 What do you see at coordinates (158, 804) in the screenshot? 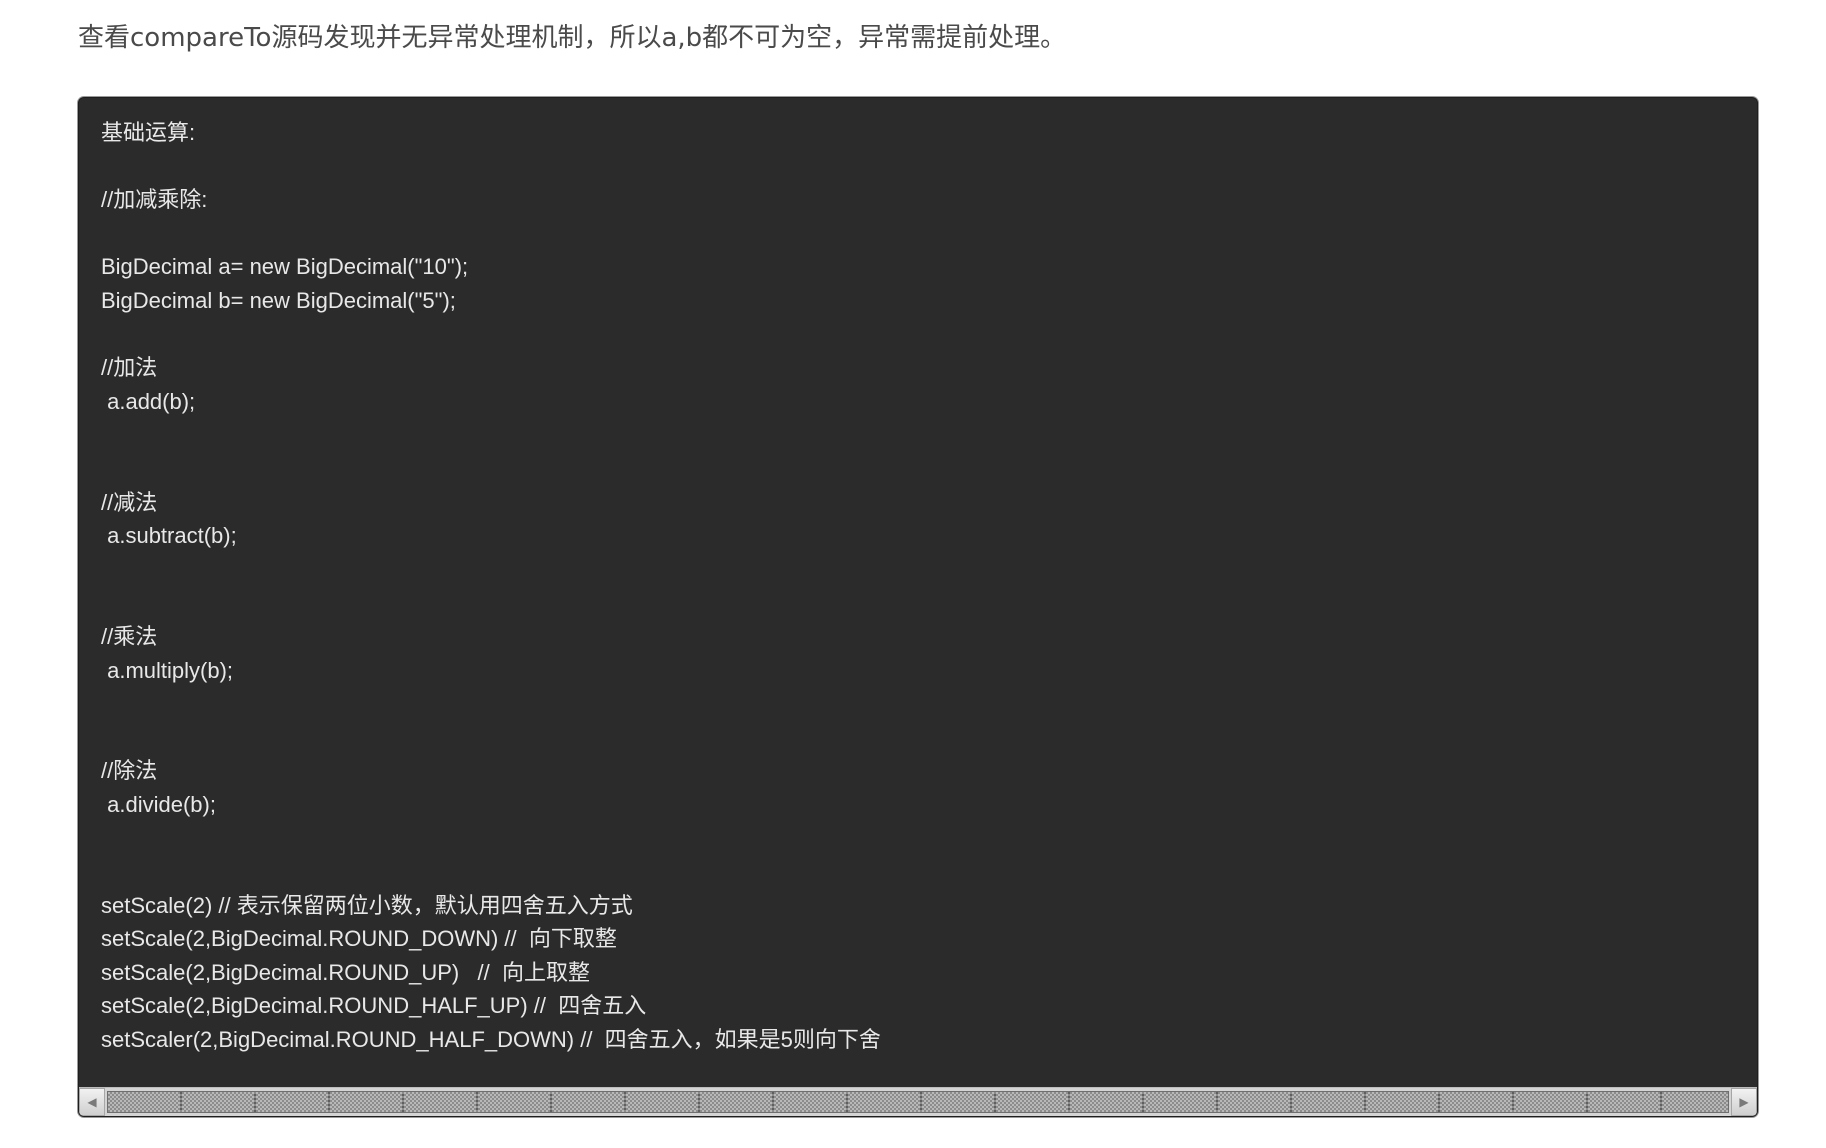
I see `code-line: a.divide(b);` at bounding box center [158, 804].